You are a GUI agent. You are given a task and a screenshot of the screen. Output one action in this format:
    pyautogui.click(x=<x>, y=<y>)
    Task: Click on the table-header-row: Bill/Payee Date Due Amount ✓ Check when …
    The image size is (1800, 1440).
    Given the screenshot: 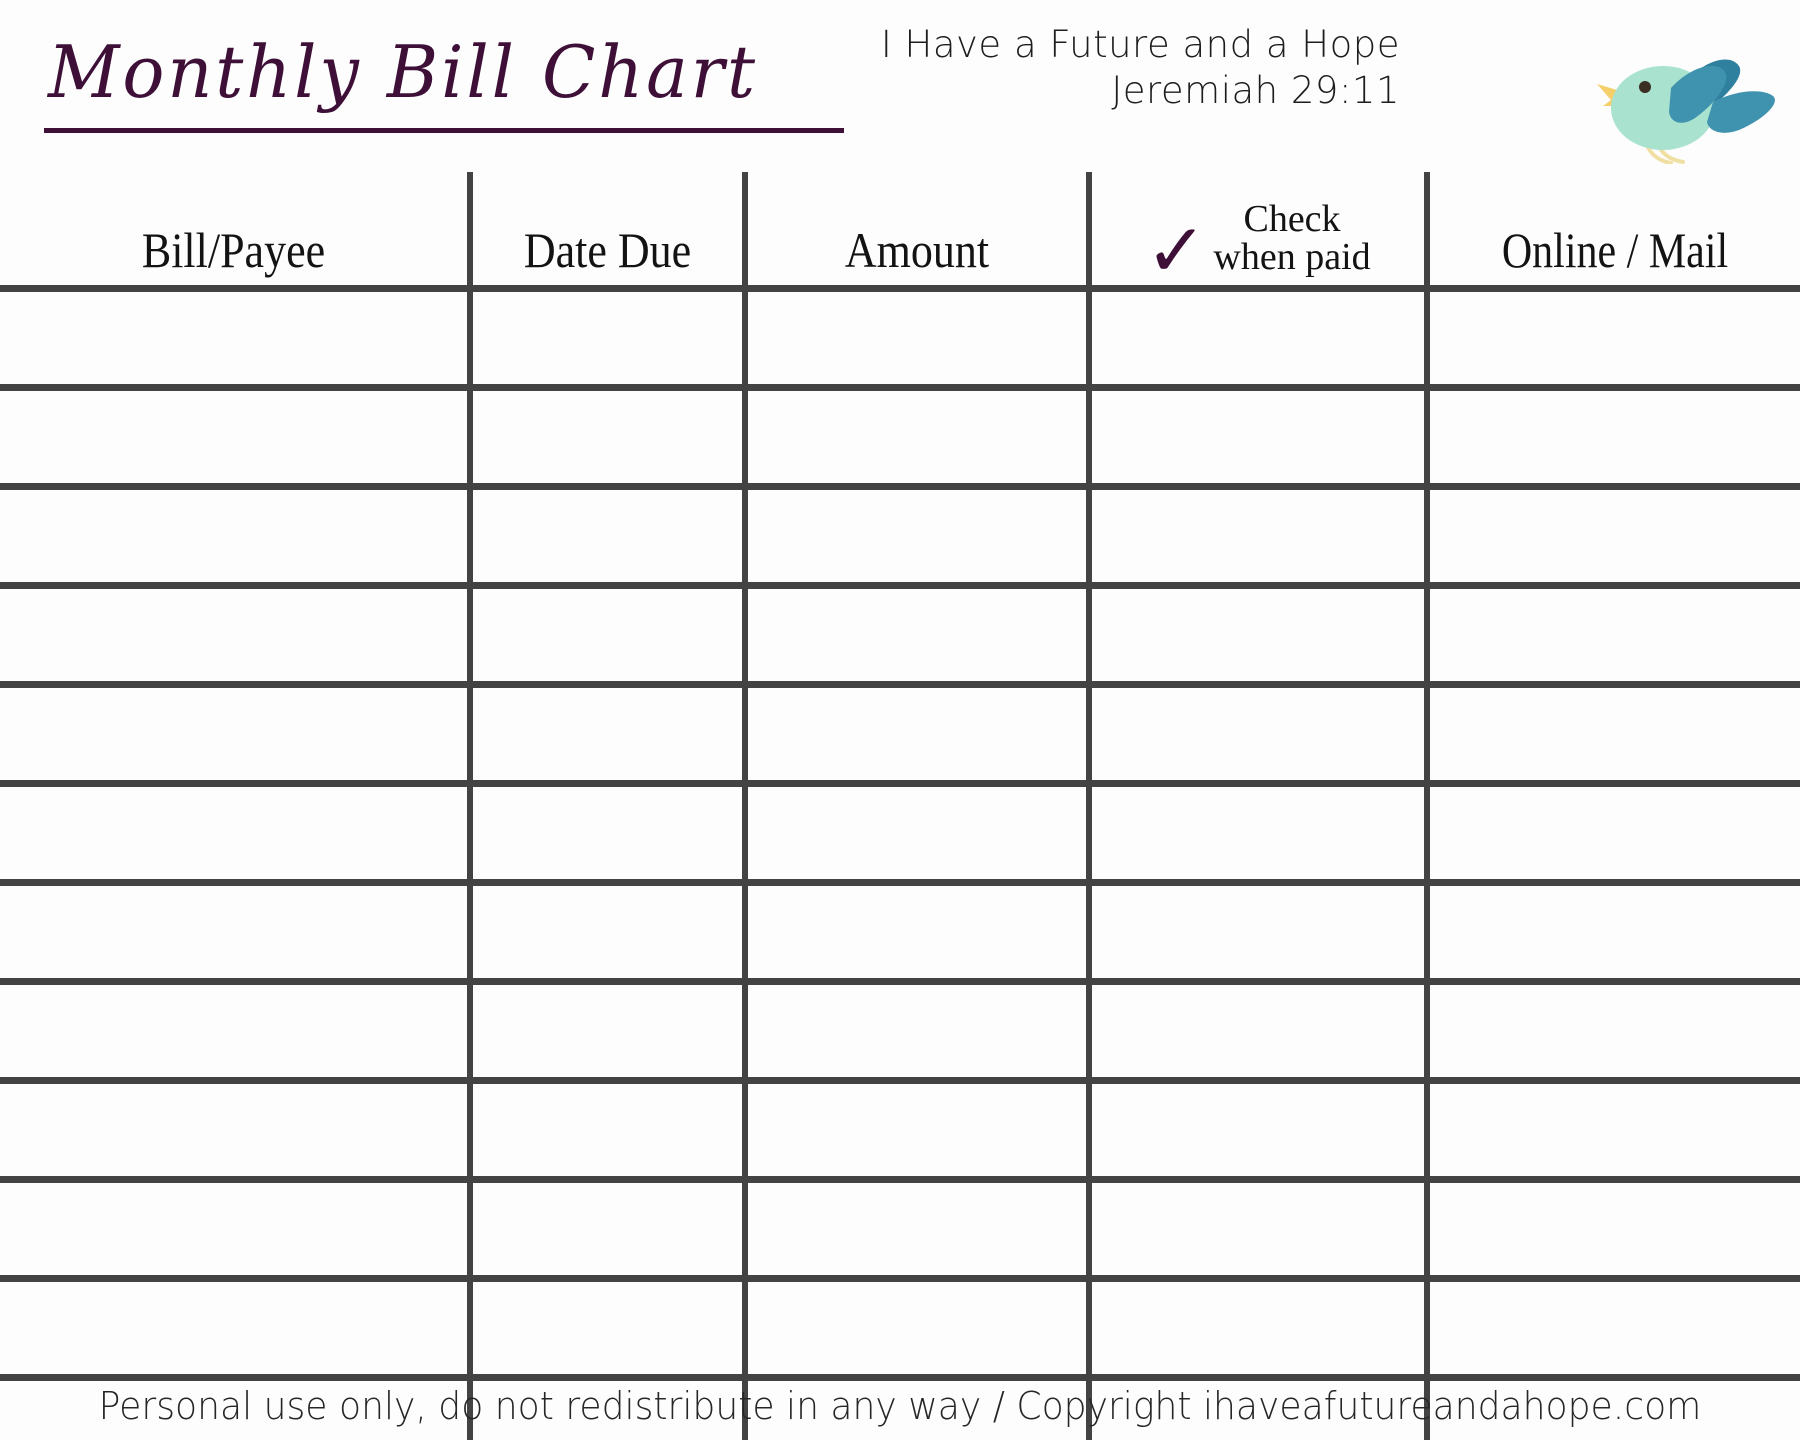 What is the action you would take?
    pyautogui.click(x=900, y=233)
    